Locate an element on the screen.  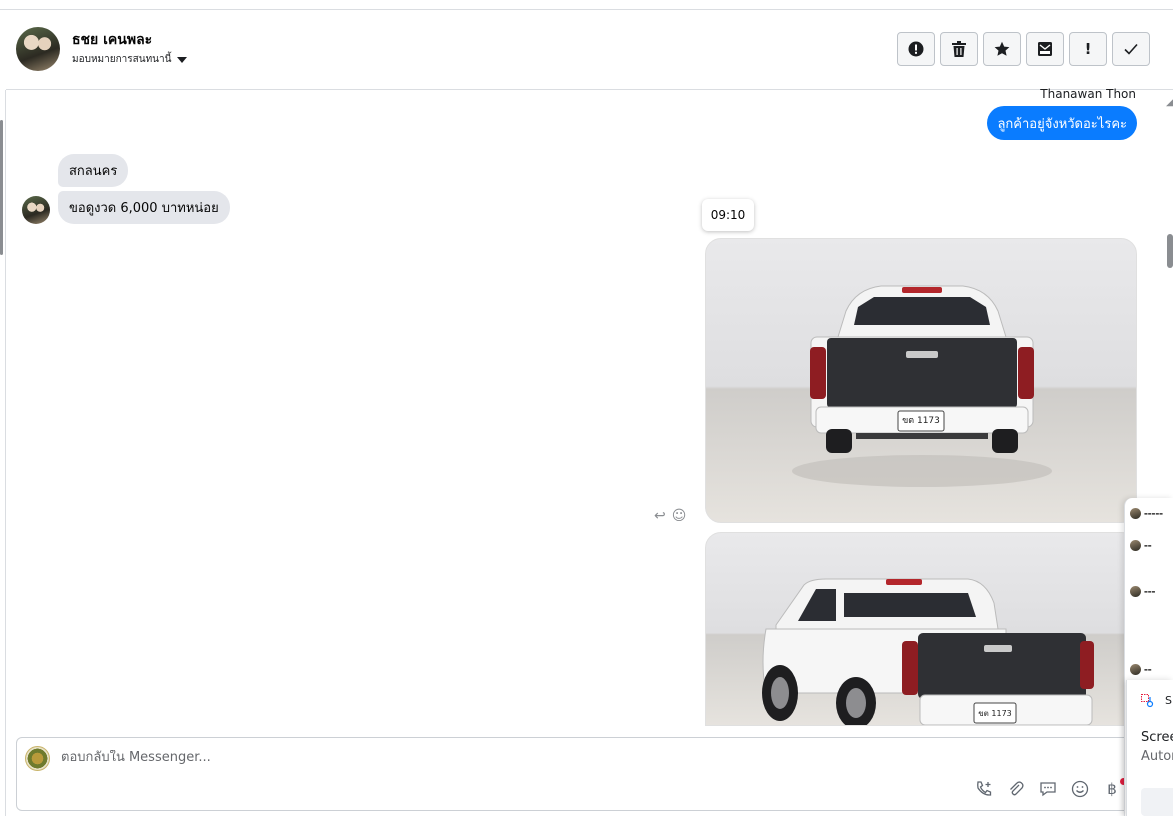
react-emoji-icon: ☺ is located at coordinates (679, 516).